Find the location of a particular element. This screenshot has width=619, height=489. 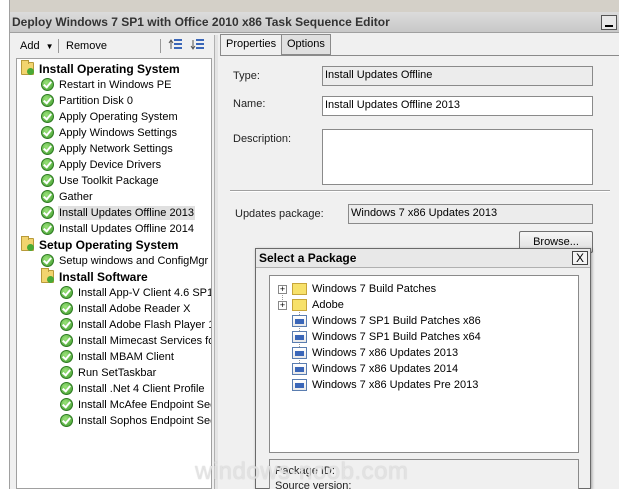

package-list-item: Windows 7 x86 Updates 2014 is located at coordinates (420, 369).